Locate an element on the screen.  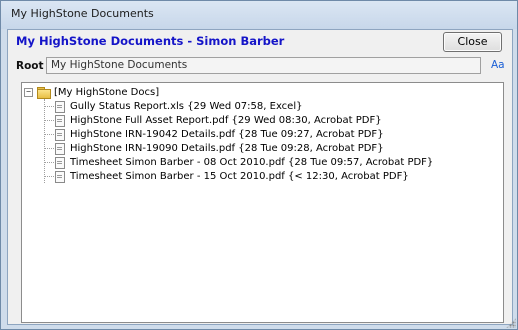
page-title: My HighStone Documents - Simon Barber is located at coordinates (150, 41).